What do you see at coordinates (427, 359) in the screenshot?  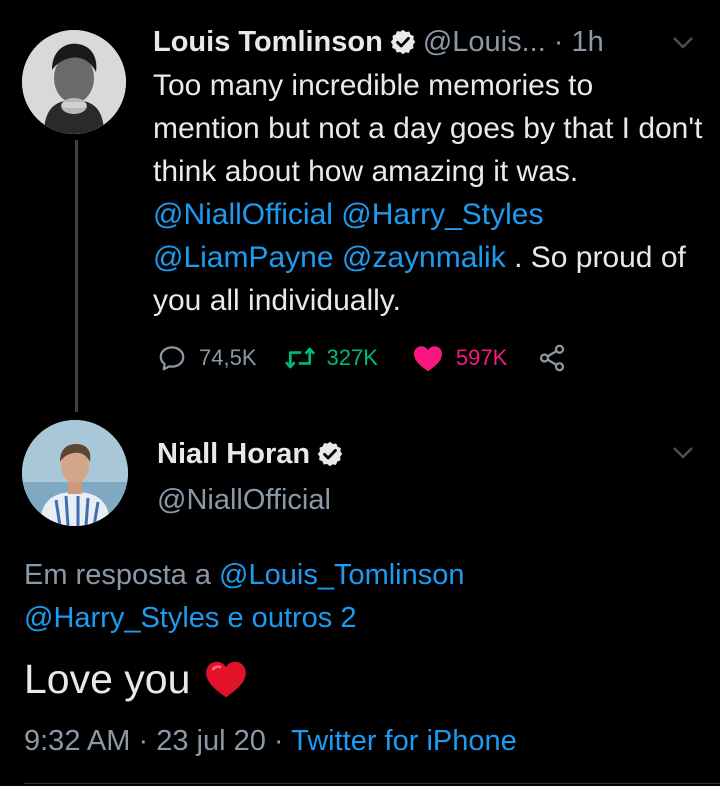 I see `heart-filled-icon` at bounding box center [427, 359].